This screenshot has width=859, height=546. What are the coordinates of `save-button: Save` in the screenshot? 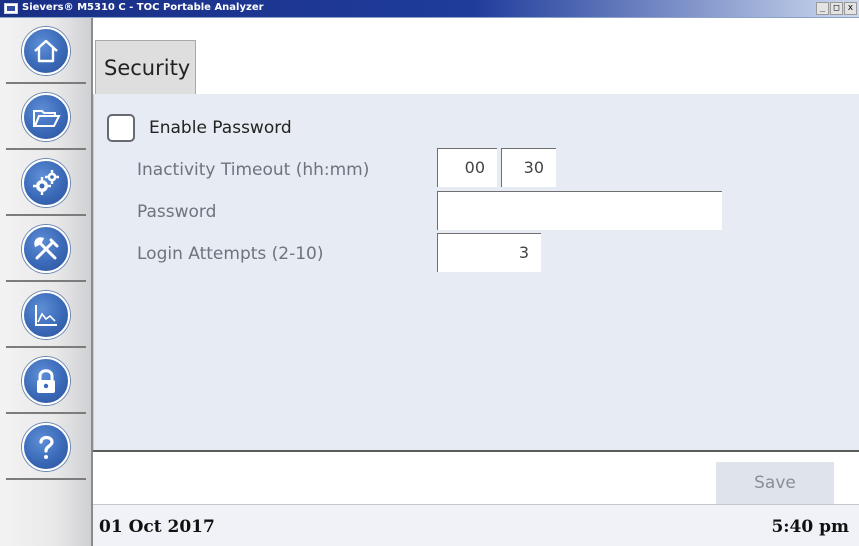 It's located at (775, 483).